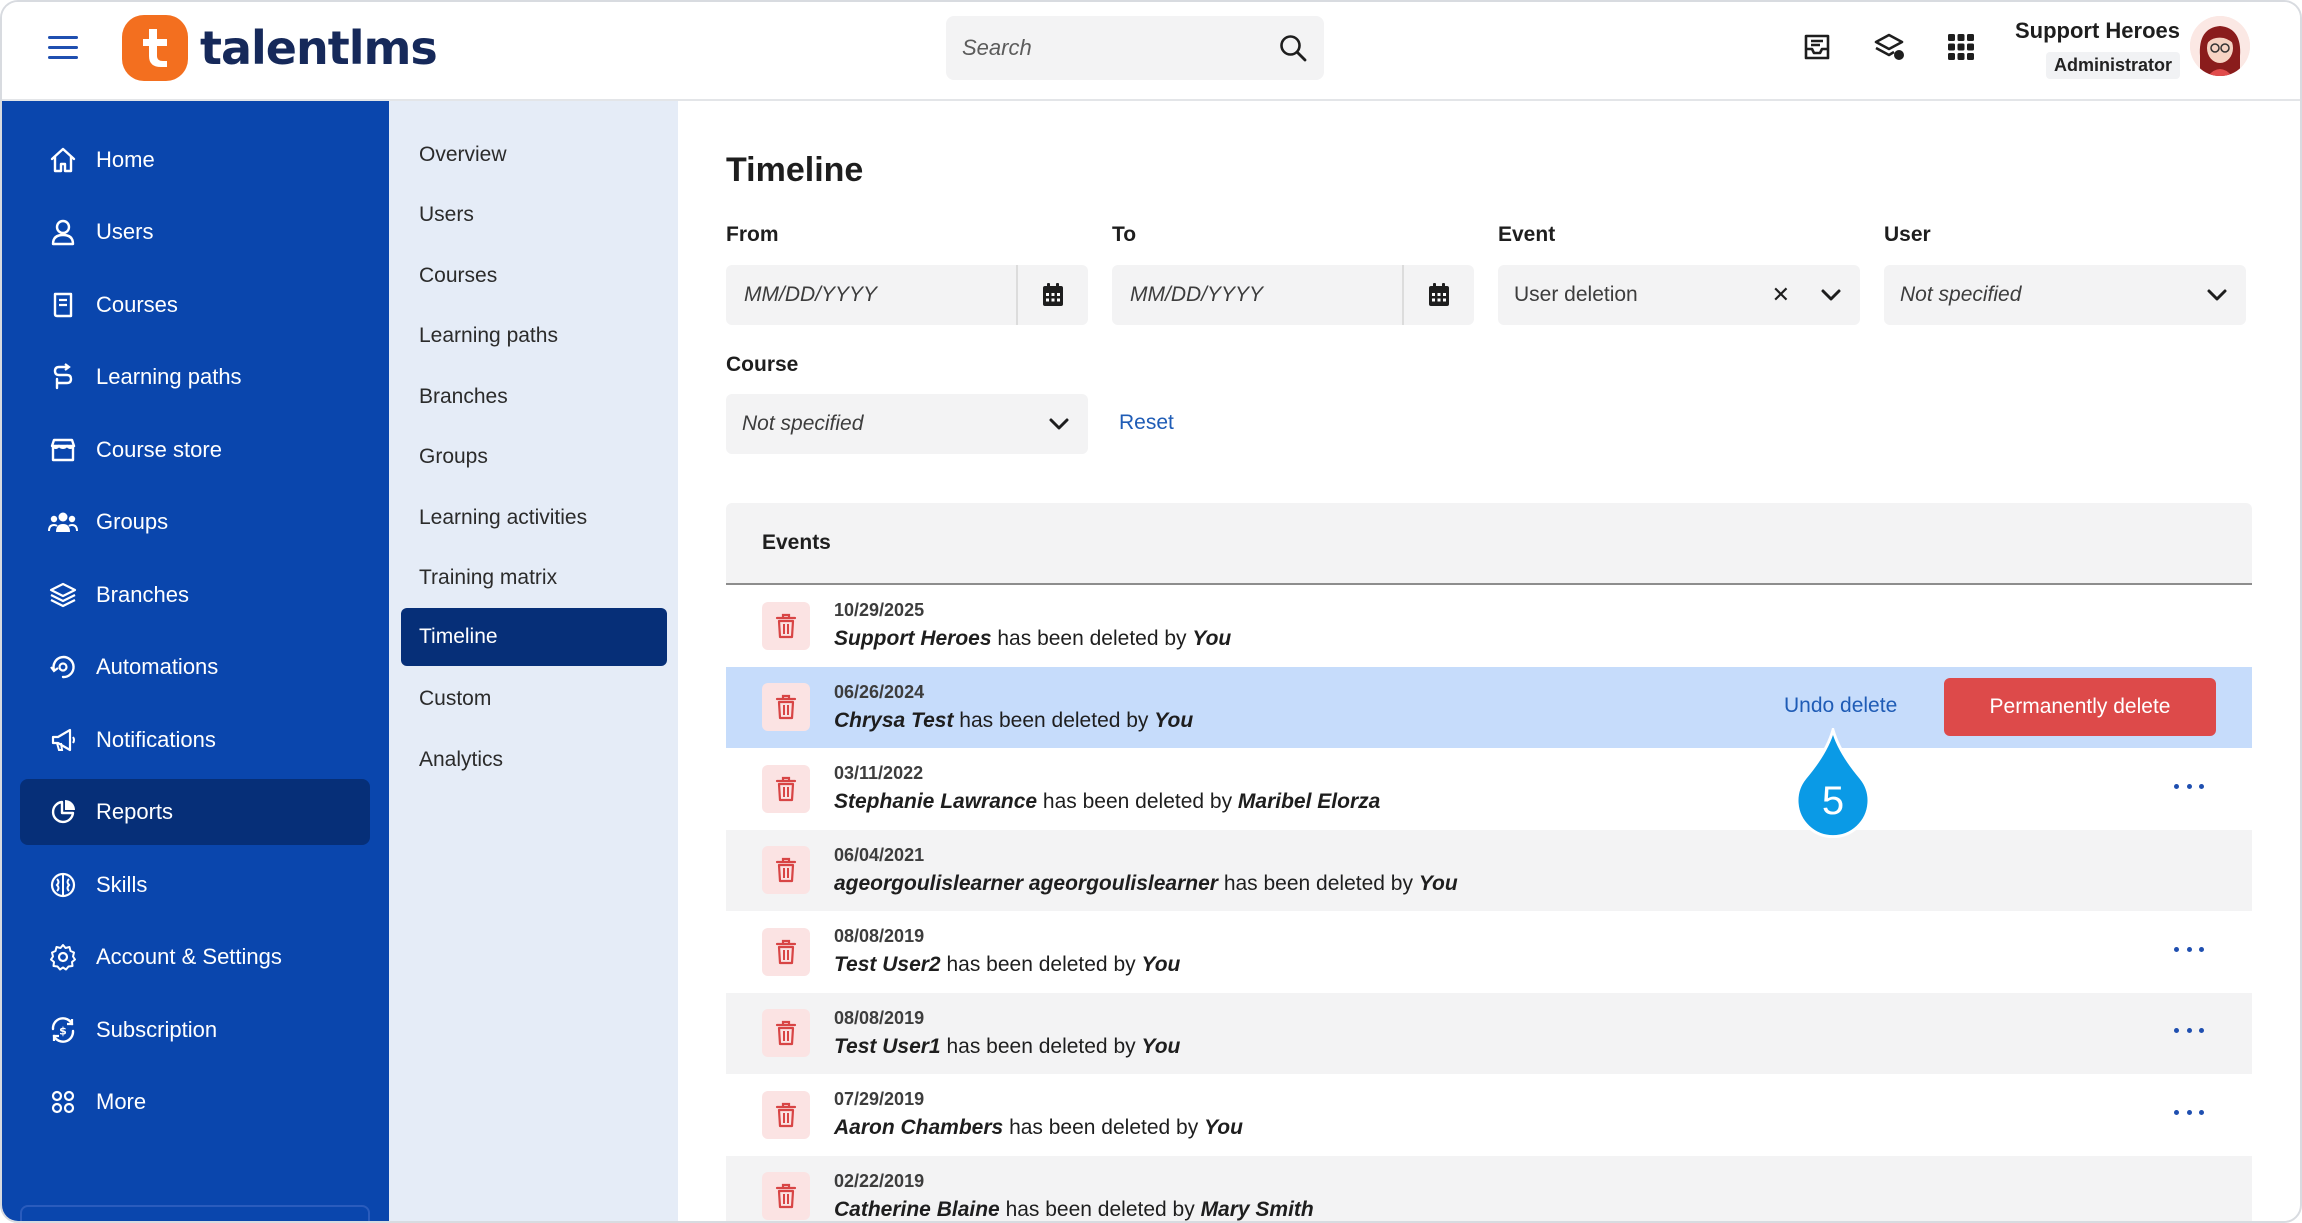 The height and width of the screenshot is (1223, 2302). Describe the element at coordinates (1833, 783) in the screenshot. I see `step-marker-icon: 5` at that location.